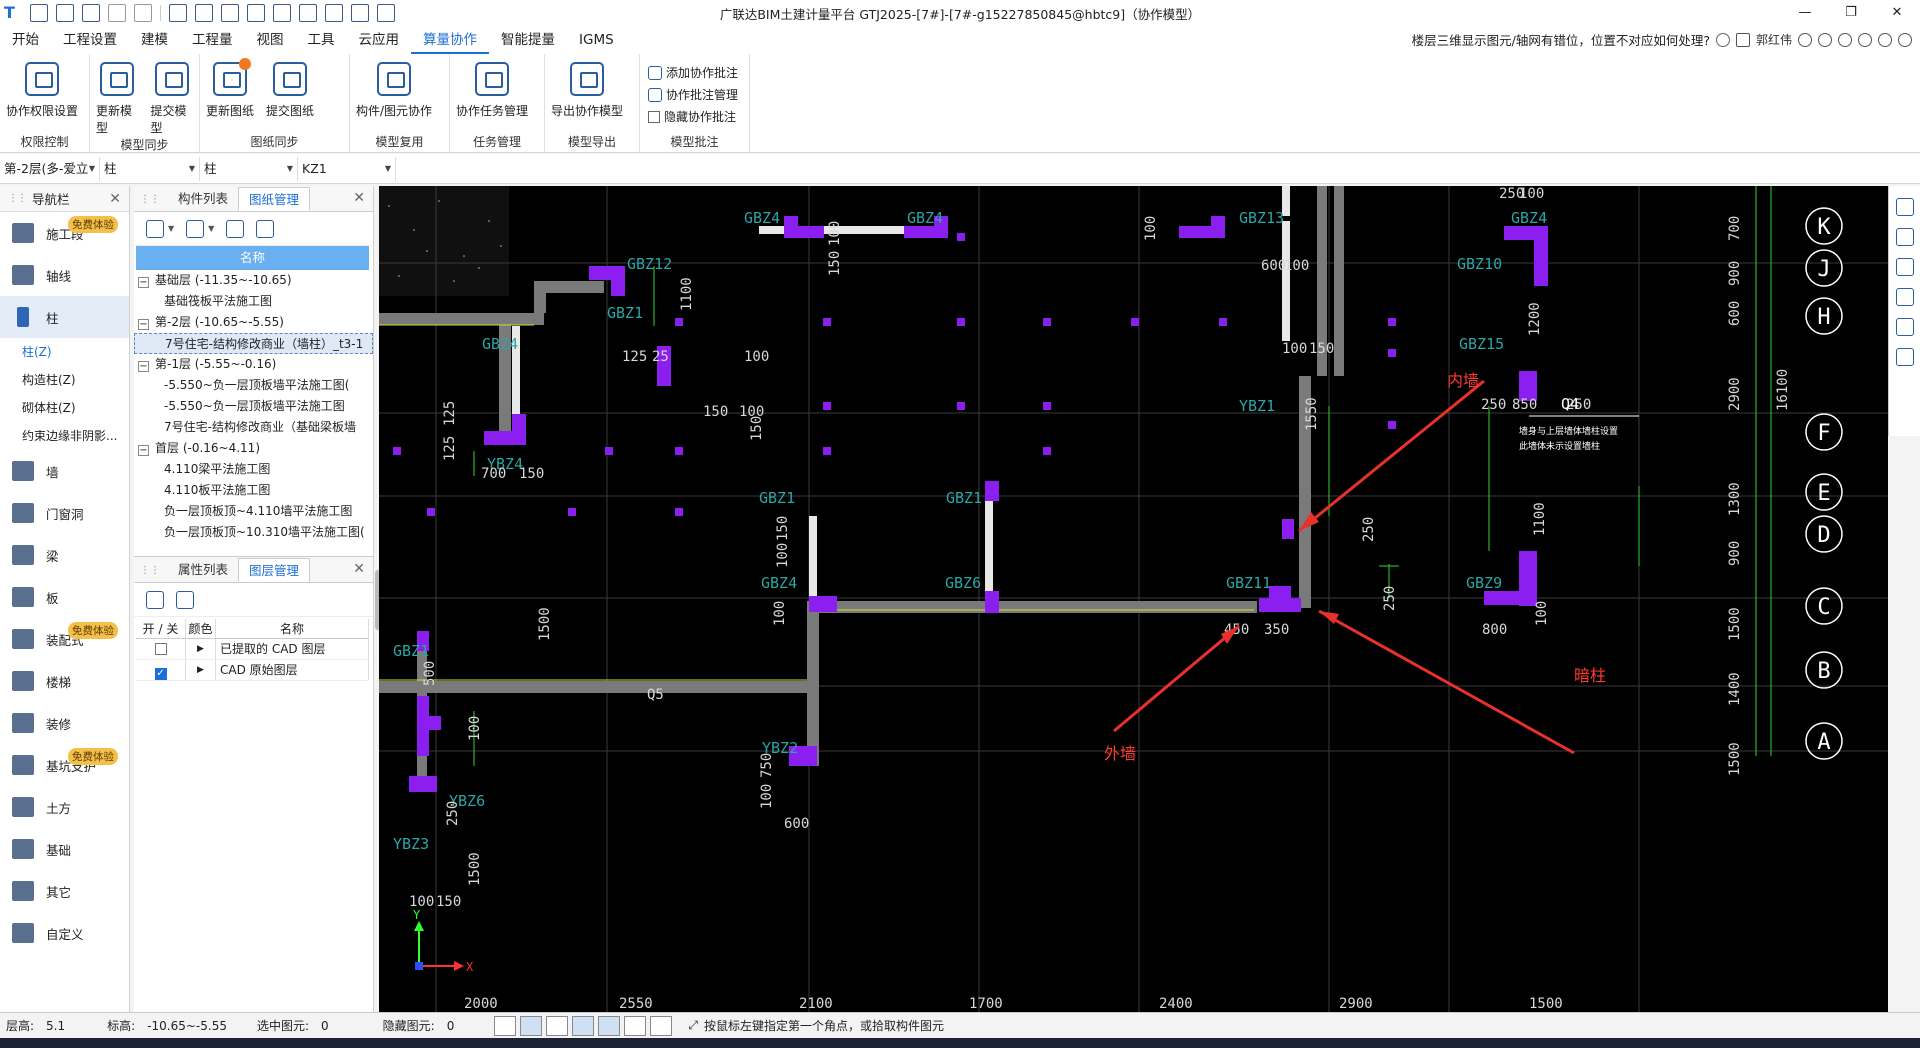  Describe the element at coordinates (203, 199) in the screenshot. I see `tab-component-list: 构件列表` at that location.